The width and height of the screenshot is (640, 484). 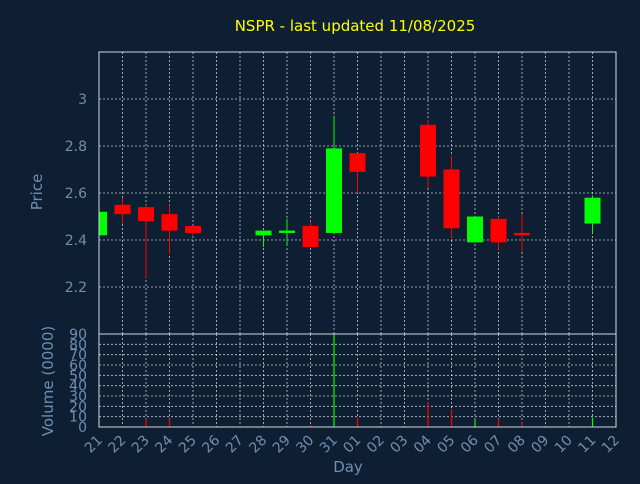 What do you see at coordinates (82, 100) in the screenshot?
I see `price-tick-label: 3` at bounding box center [82, 100].